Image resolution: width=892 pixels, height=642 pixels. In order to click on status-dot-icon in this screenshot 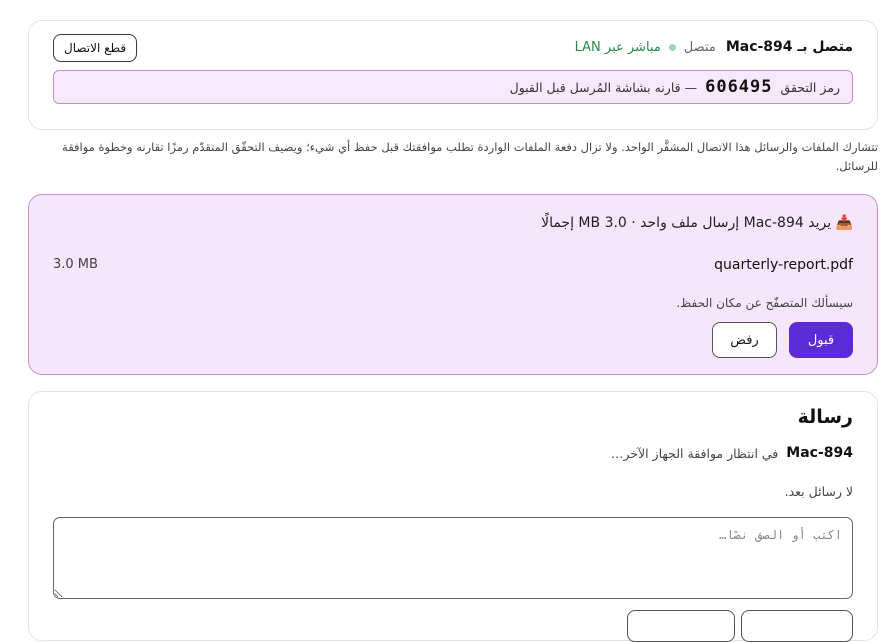, I will do `click(672, 47)`.